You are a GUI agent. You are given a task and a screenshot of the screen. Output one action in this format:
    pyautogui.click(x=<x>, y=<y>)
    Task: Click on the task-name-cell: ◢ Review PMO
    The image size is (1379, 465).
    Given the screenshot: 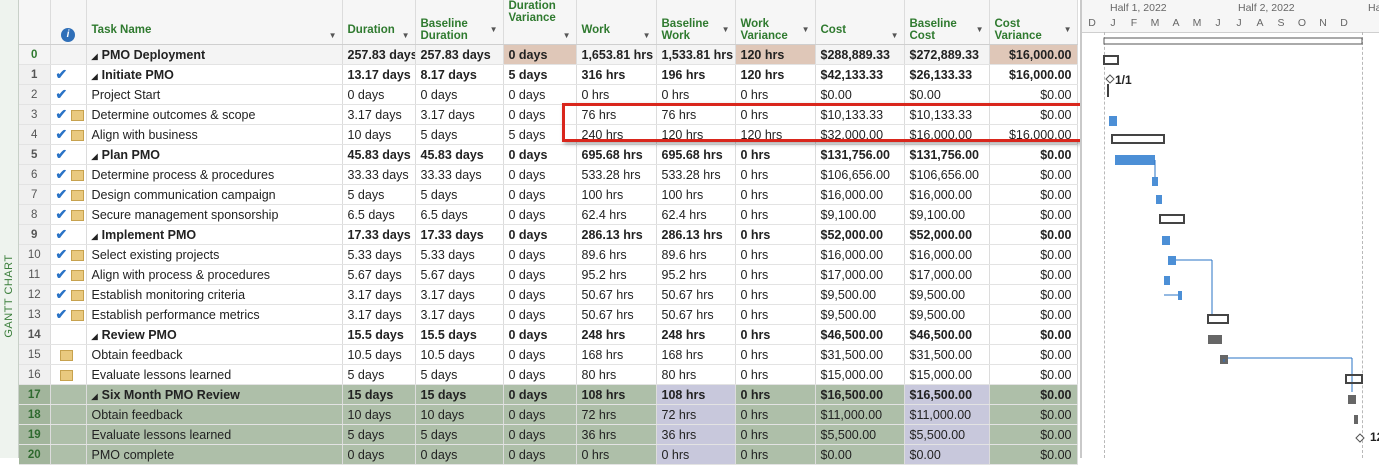 What is the action you would take?
    pyautogui.click(x=214, y=334)
    